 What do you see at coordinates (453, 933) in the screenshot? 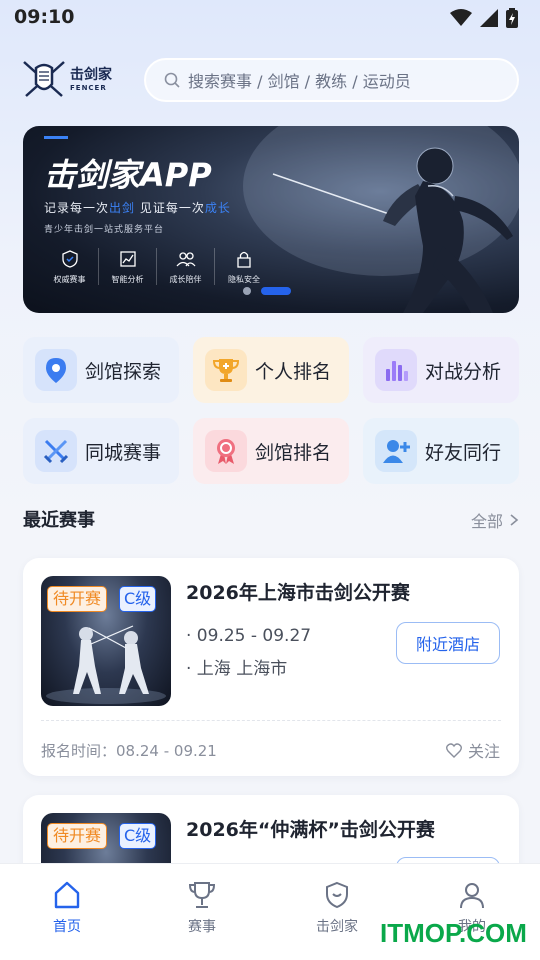
I see `watermark: ITMOP.COM` at bounding box center [453, 933].